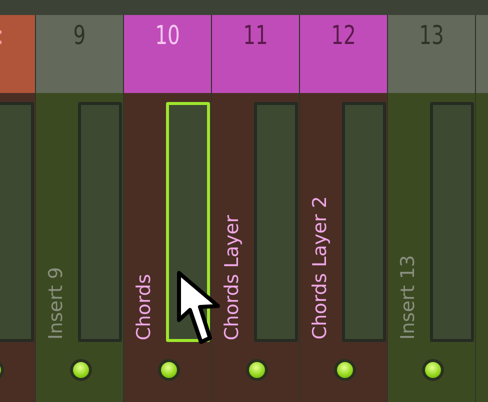  What do you see at coordinates (255, 36) in the screenshot?
I see `track-number: 11` at bounding box center [255, 36].